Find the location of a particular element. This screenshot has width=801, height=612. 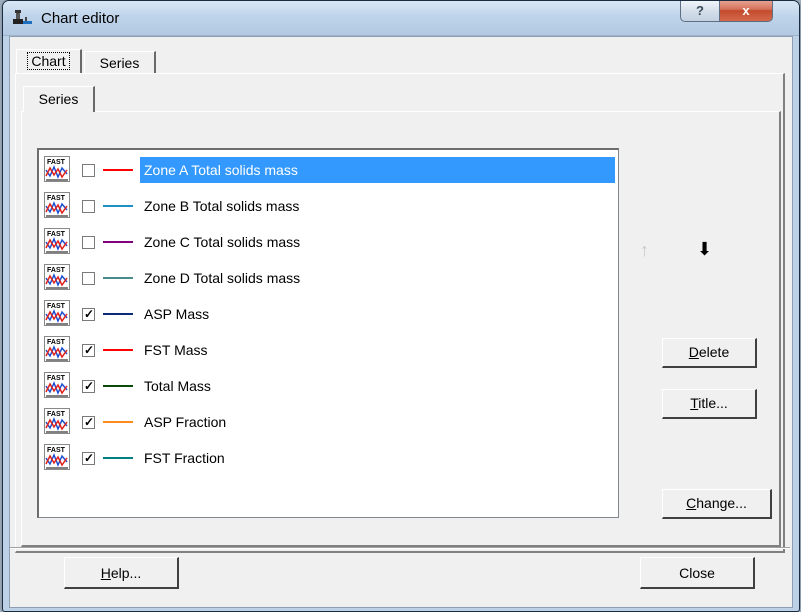

delete-label: elete is located at coordinates (714, 352).